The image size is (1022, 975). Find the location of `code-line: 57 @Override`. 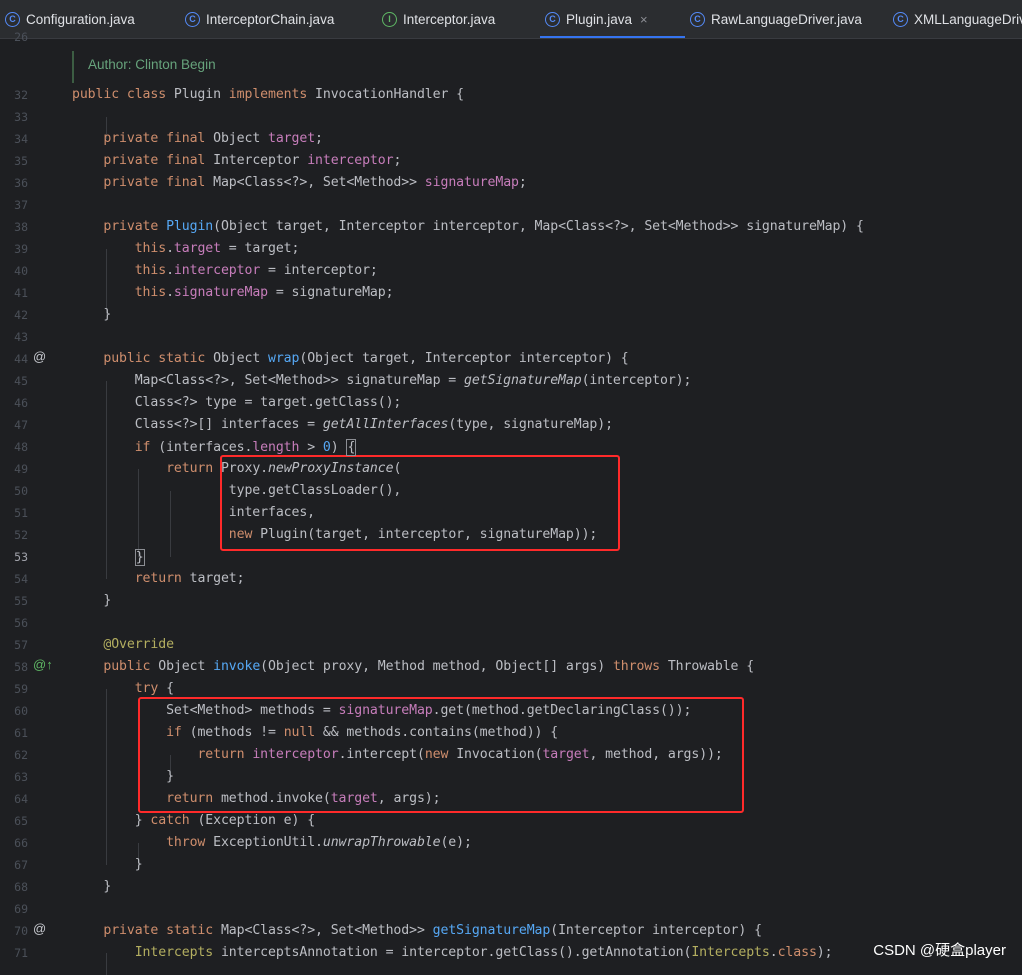

code-line: 57 @Override is located at coordinates (511, 645).